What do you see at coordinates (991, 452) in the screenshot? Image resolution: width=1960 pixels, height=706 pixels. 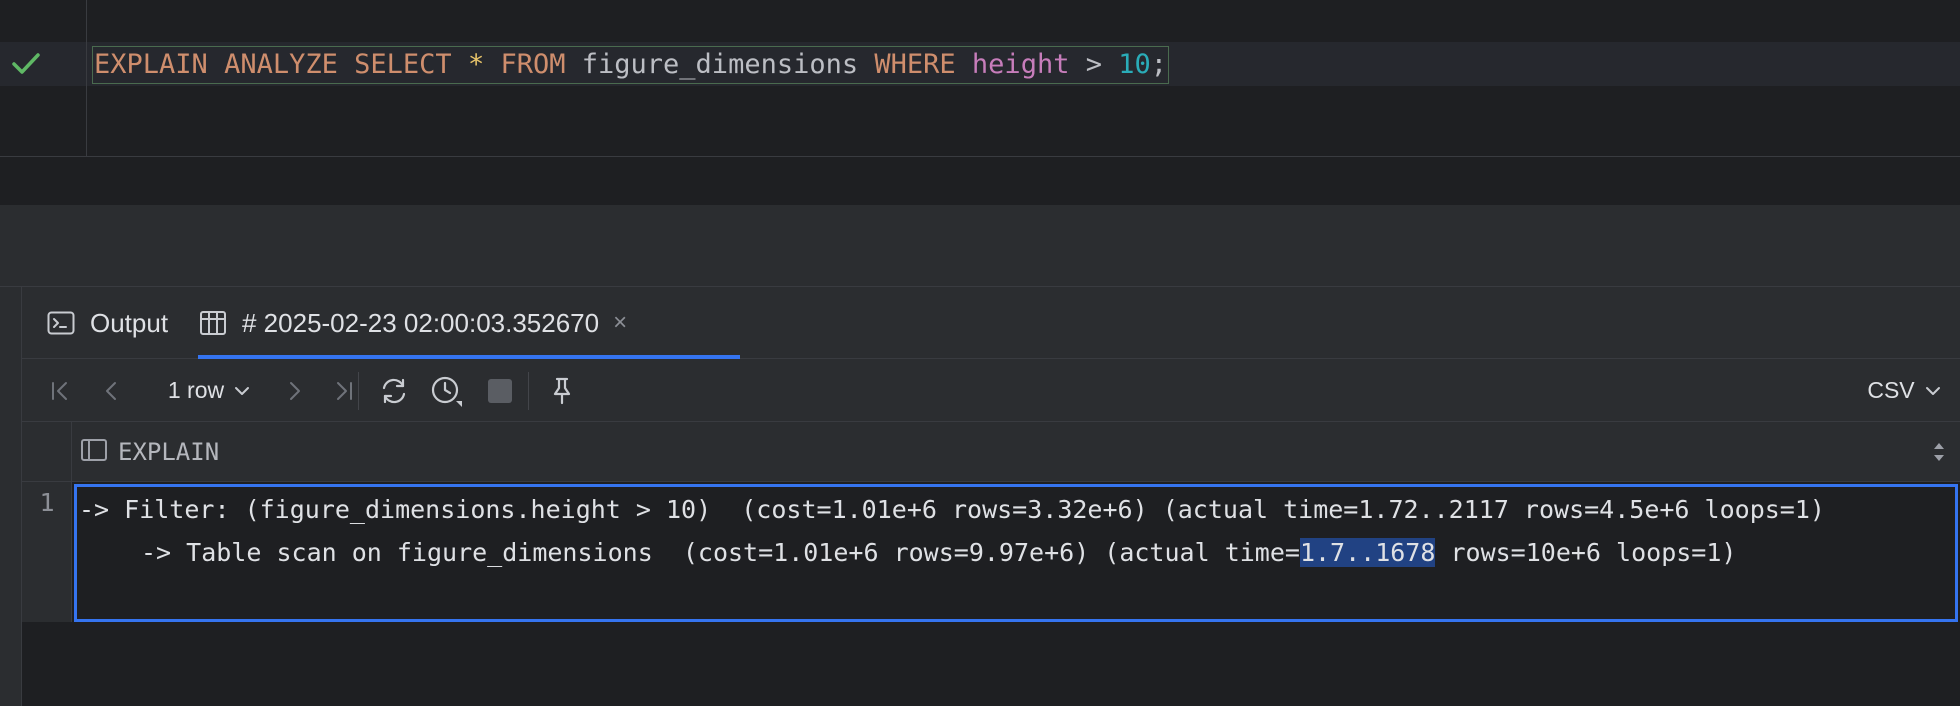 I see `grid-header: EXPLAIN` at bounding box center [991, 452].